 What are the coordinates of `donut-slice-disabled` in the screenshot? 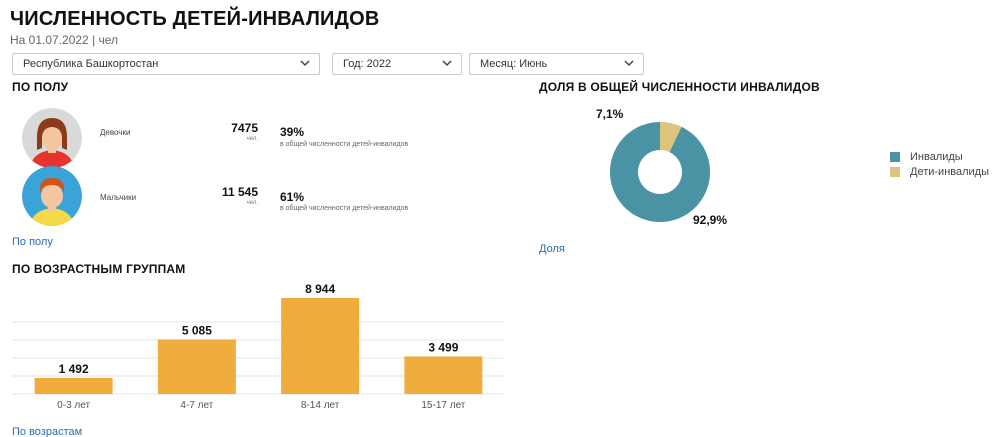 It's located at (660, 172).